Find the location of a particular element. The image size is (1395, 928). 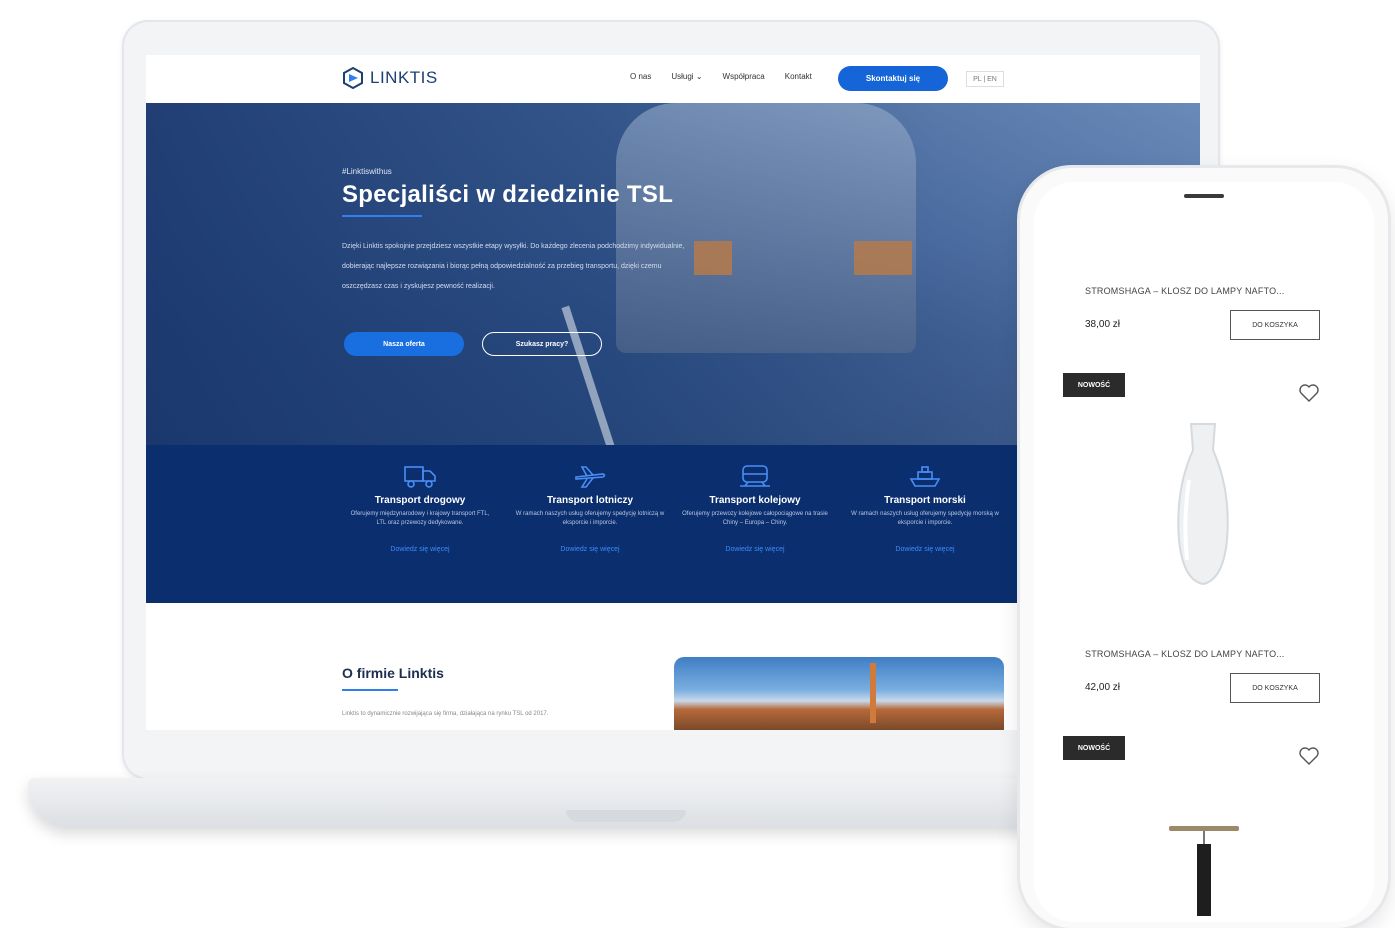

nav-item-kontakt: Kontakt is located at coordinates (798, 76).